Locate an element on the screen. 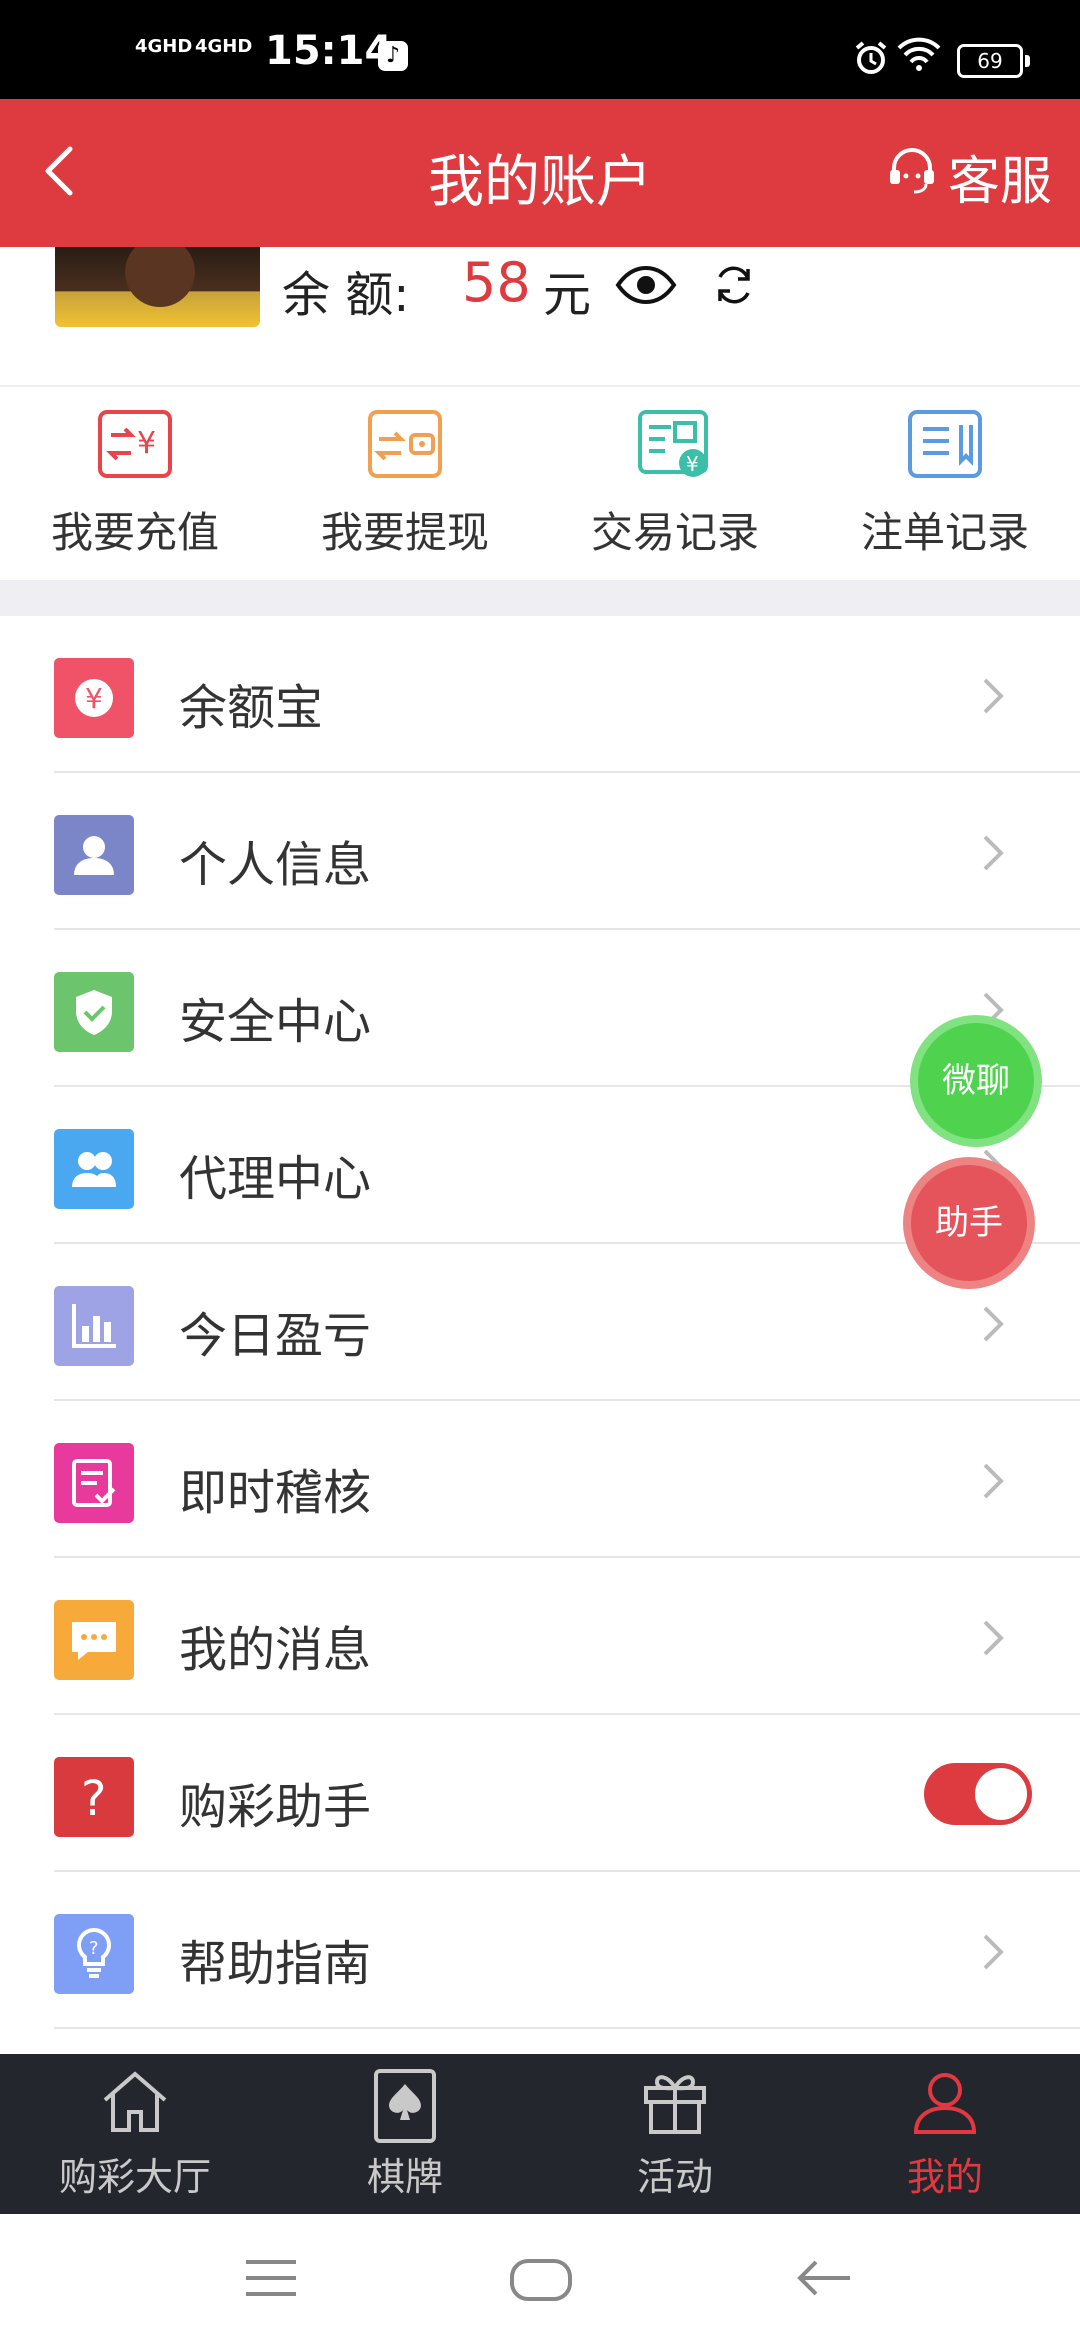  bar-chart-icon is located at coordinates (94, 1326).